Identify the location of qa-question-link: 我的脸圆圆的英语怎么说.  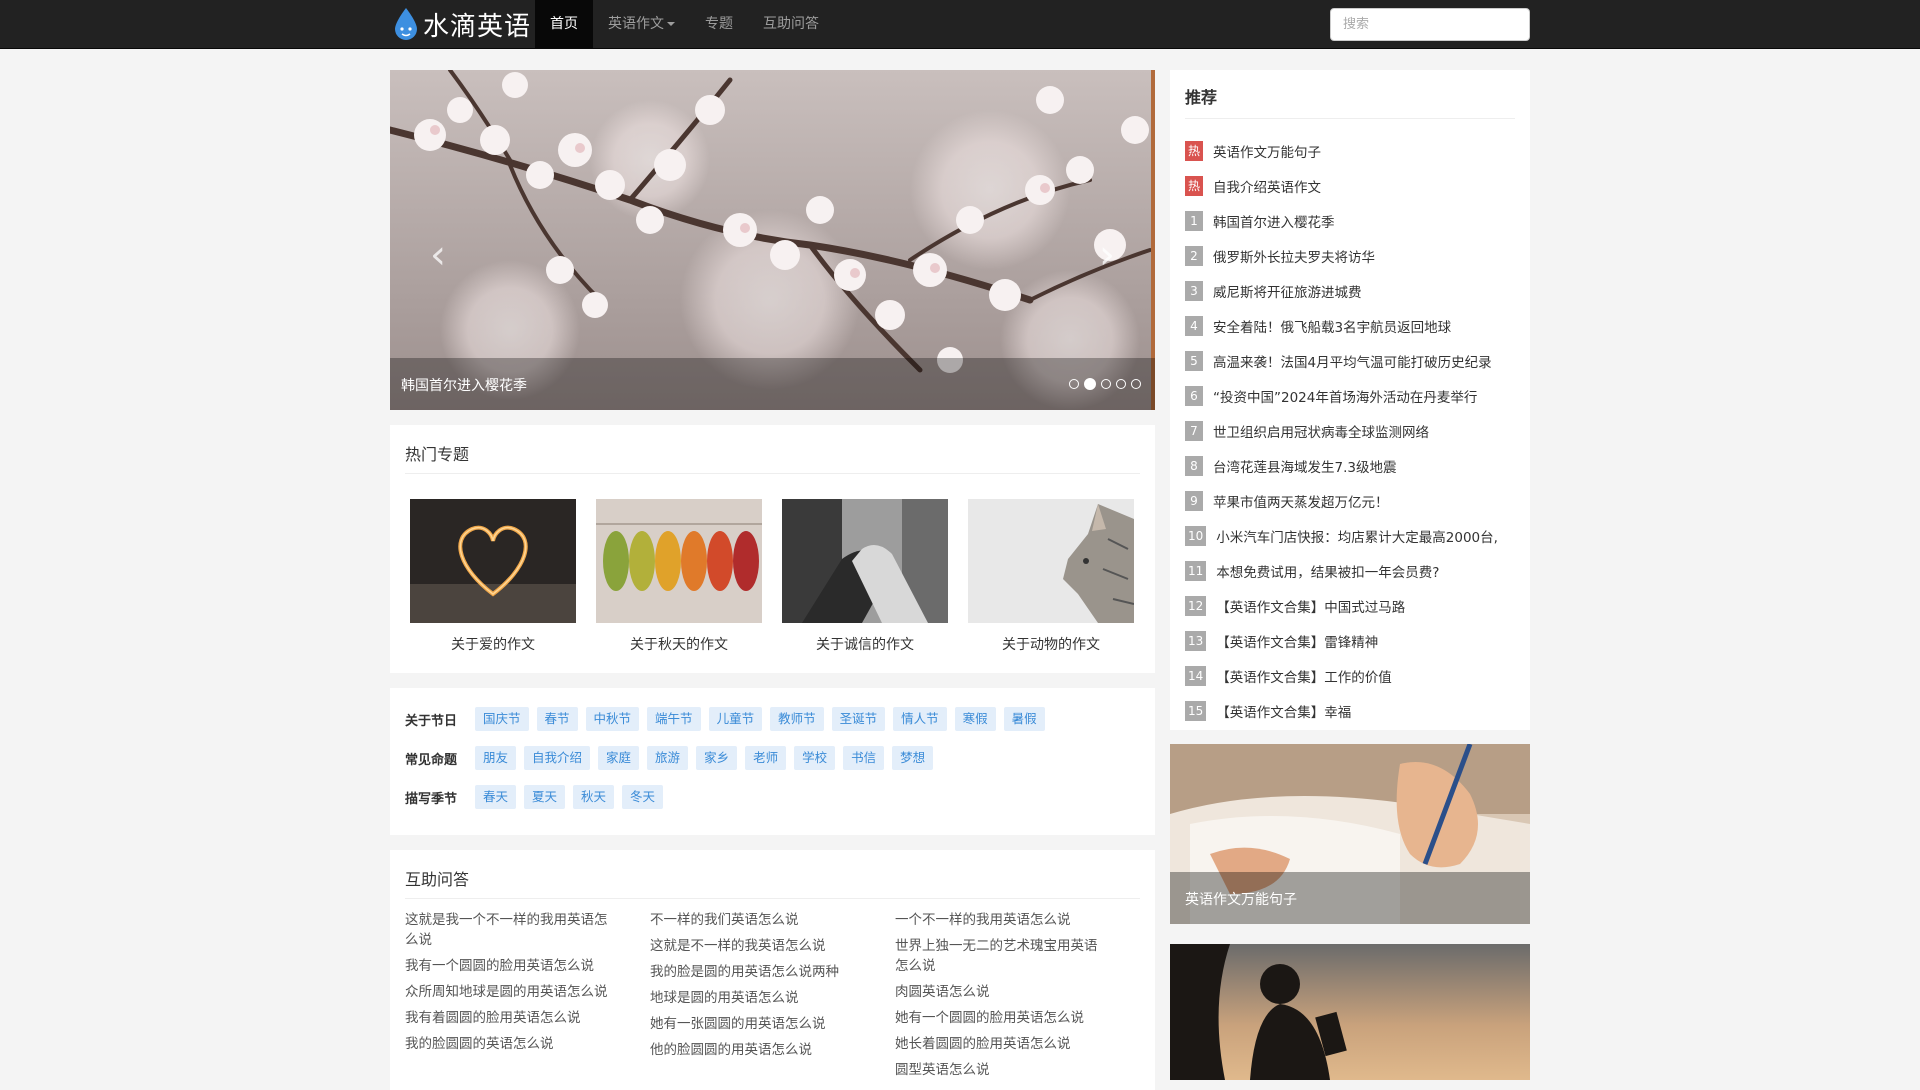
(512, 1044).